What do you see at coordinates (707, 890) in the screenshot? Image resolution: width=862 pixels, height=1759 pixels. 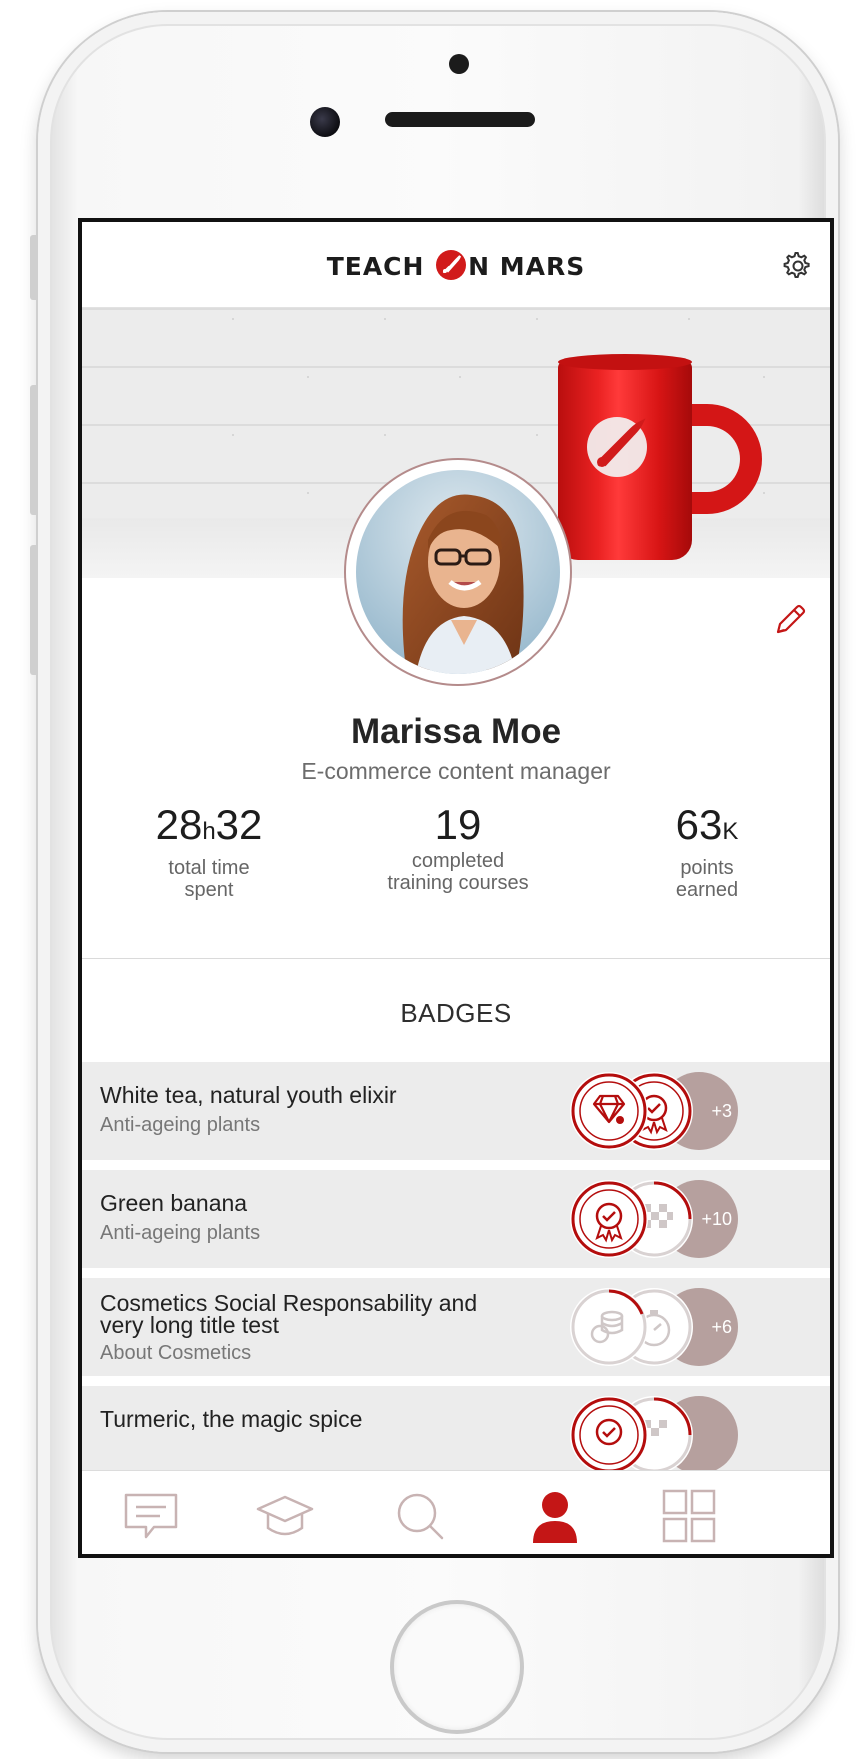 I see `stat-label: earned` at bounding box center [707, 890].